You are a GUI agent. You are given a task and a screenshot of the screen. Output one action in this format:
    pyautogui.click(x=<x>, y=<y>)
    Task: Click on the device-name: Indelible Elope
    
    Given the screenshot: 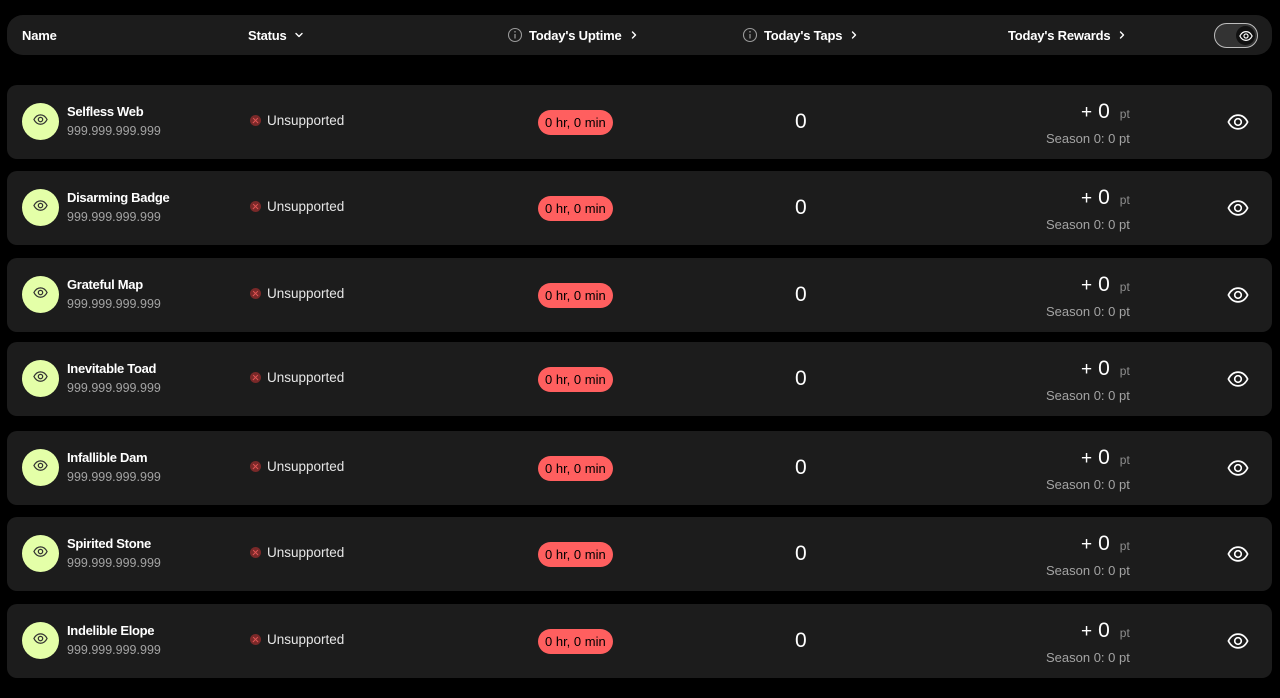 What is the action you would take?
    pyautogui.click(x=111, y=630)
    